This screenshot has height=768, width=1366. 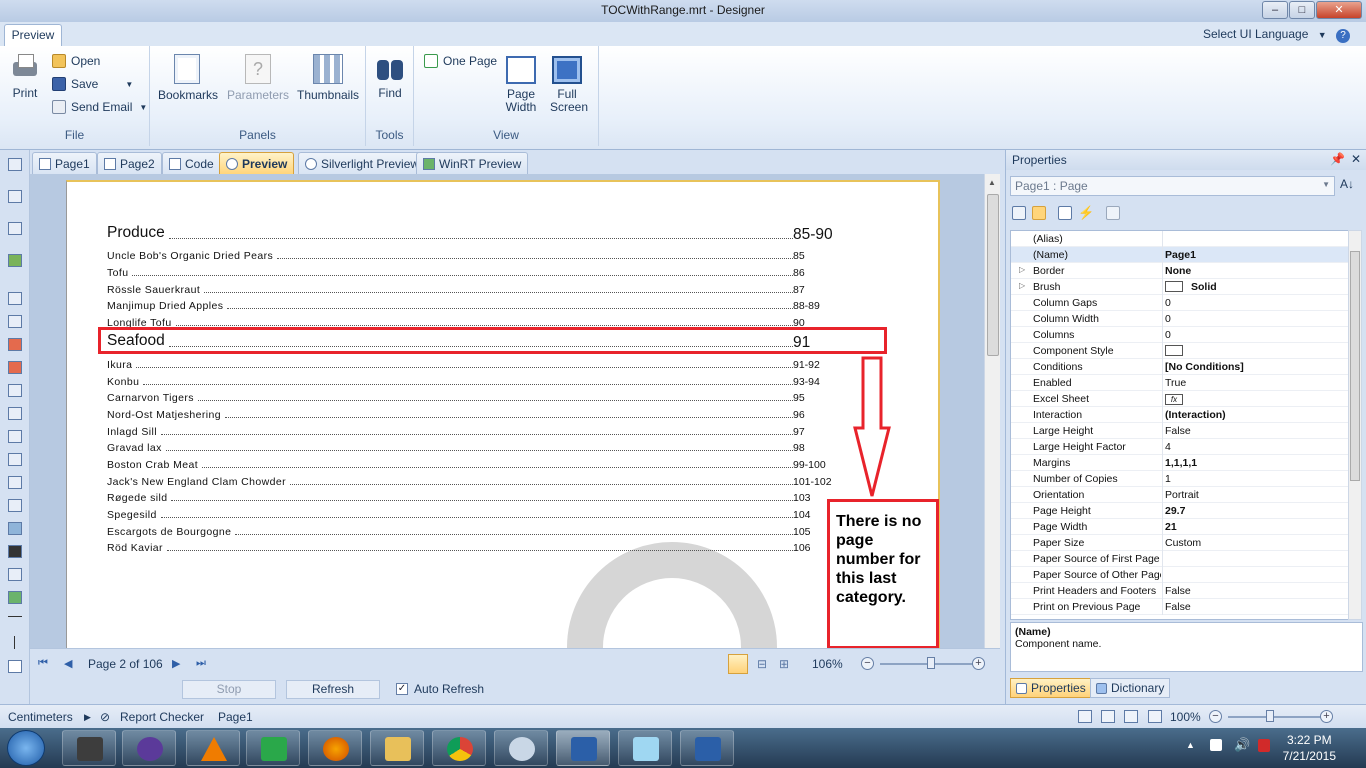 I want to click on system-clock: 3:22 PM 7/21/2015, so click(x=1309, y=748).